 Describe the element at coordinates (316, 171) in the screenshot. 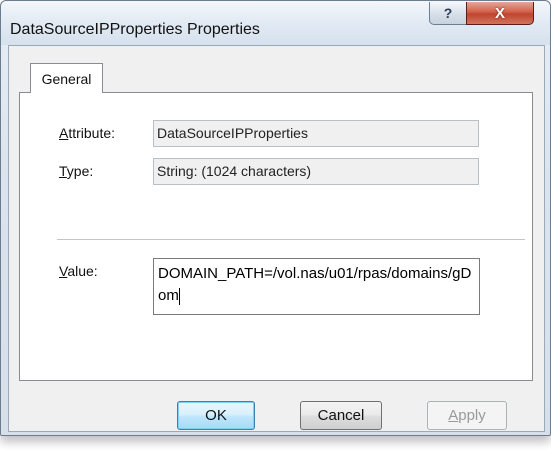

I see `type-field: String: (1024 characters)` at that location.